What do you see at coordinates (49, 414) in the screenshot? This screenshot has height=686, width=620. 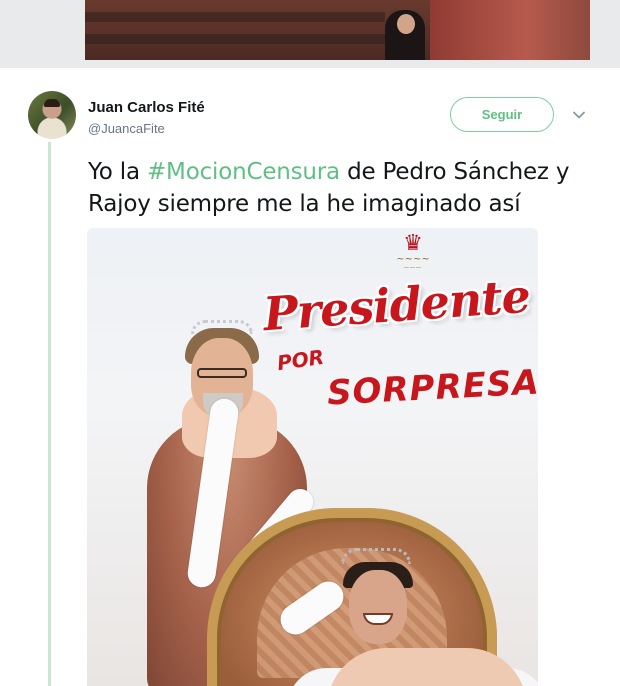 I see `thread-line` at bounding box center [49, 414].